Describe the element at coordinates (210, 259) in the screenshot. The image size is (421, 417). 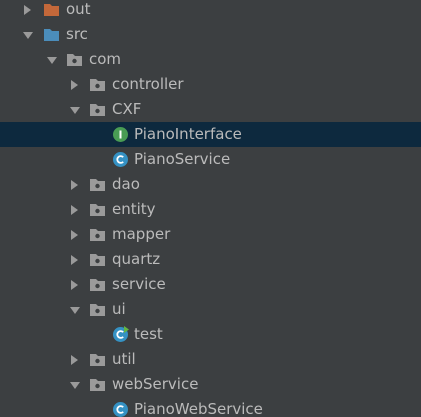
I see `tree-item-quartz: quartz` at that location.